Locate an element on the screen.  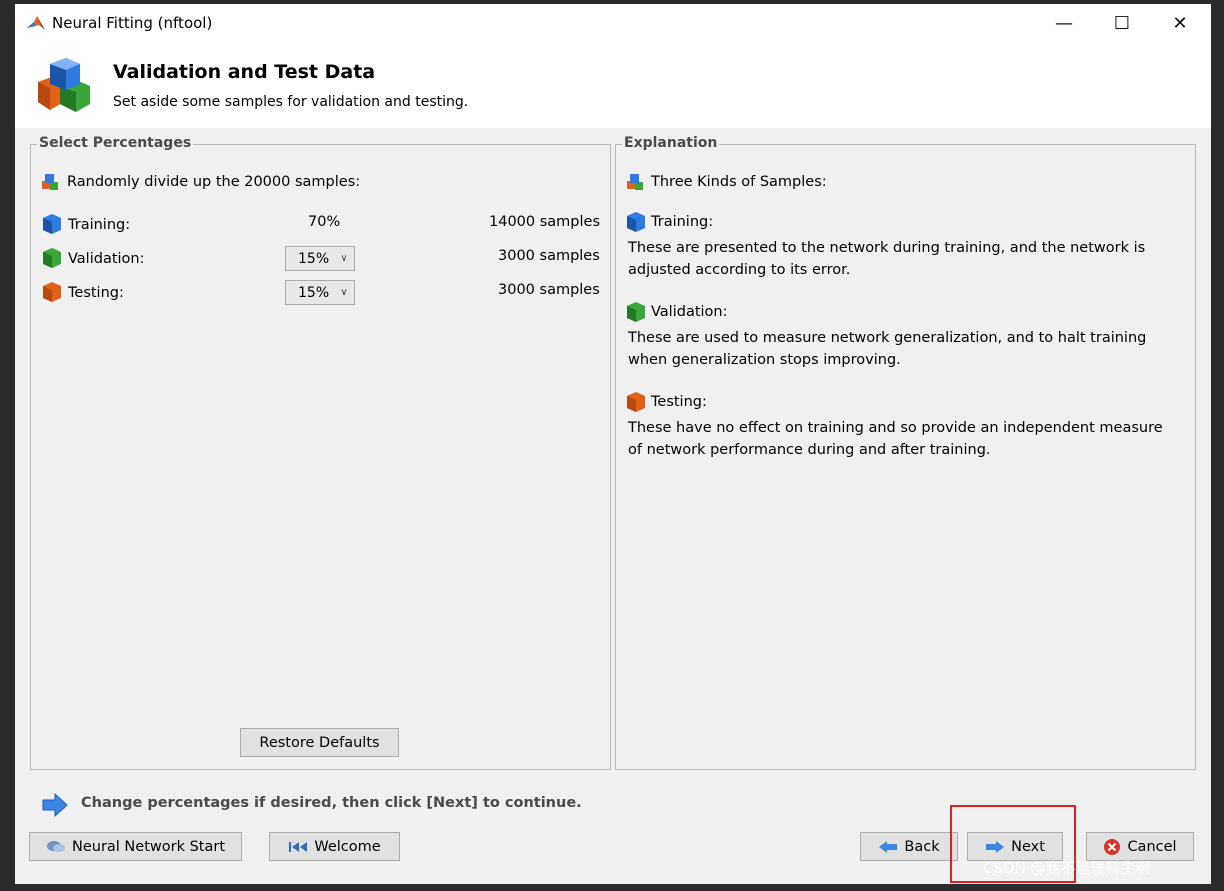
training-samples: 14000 samples is located at coordinates (545, 222).